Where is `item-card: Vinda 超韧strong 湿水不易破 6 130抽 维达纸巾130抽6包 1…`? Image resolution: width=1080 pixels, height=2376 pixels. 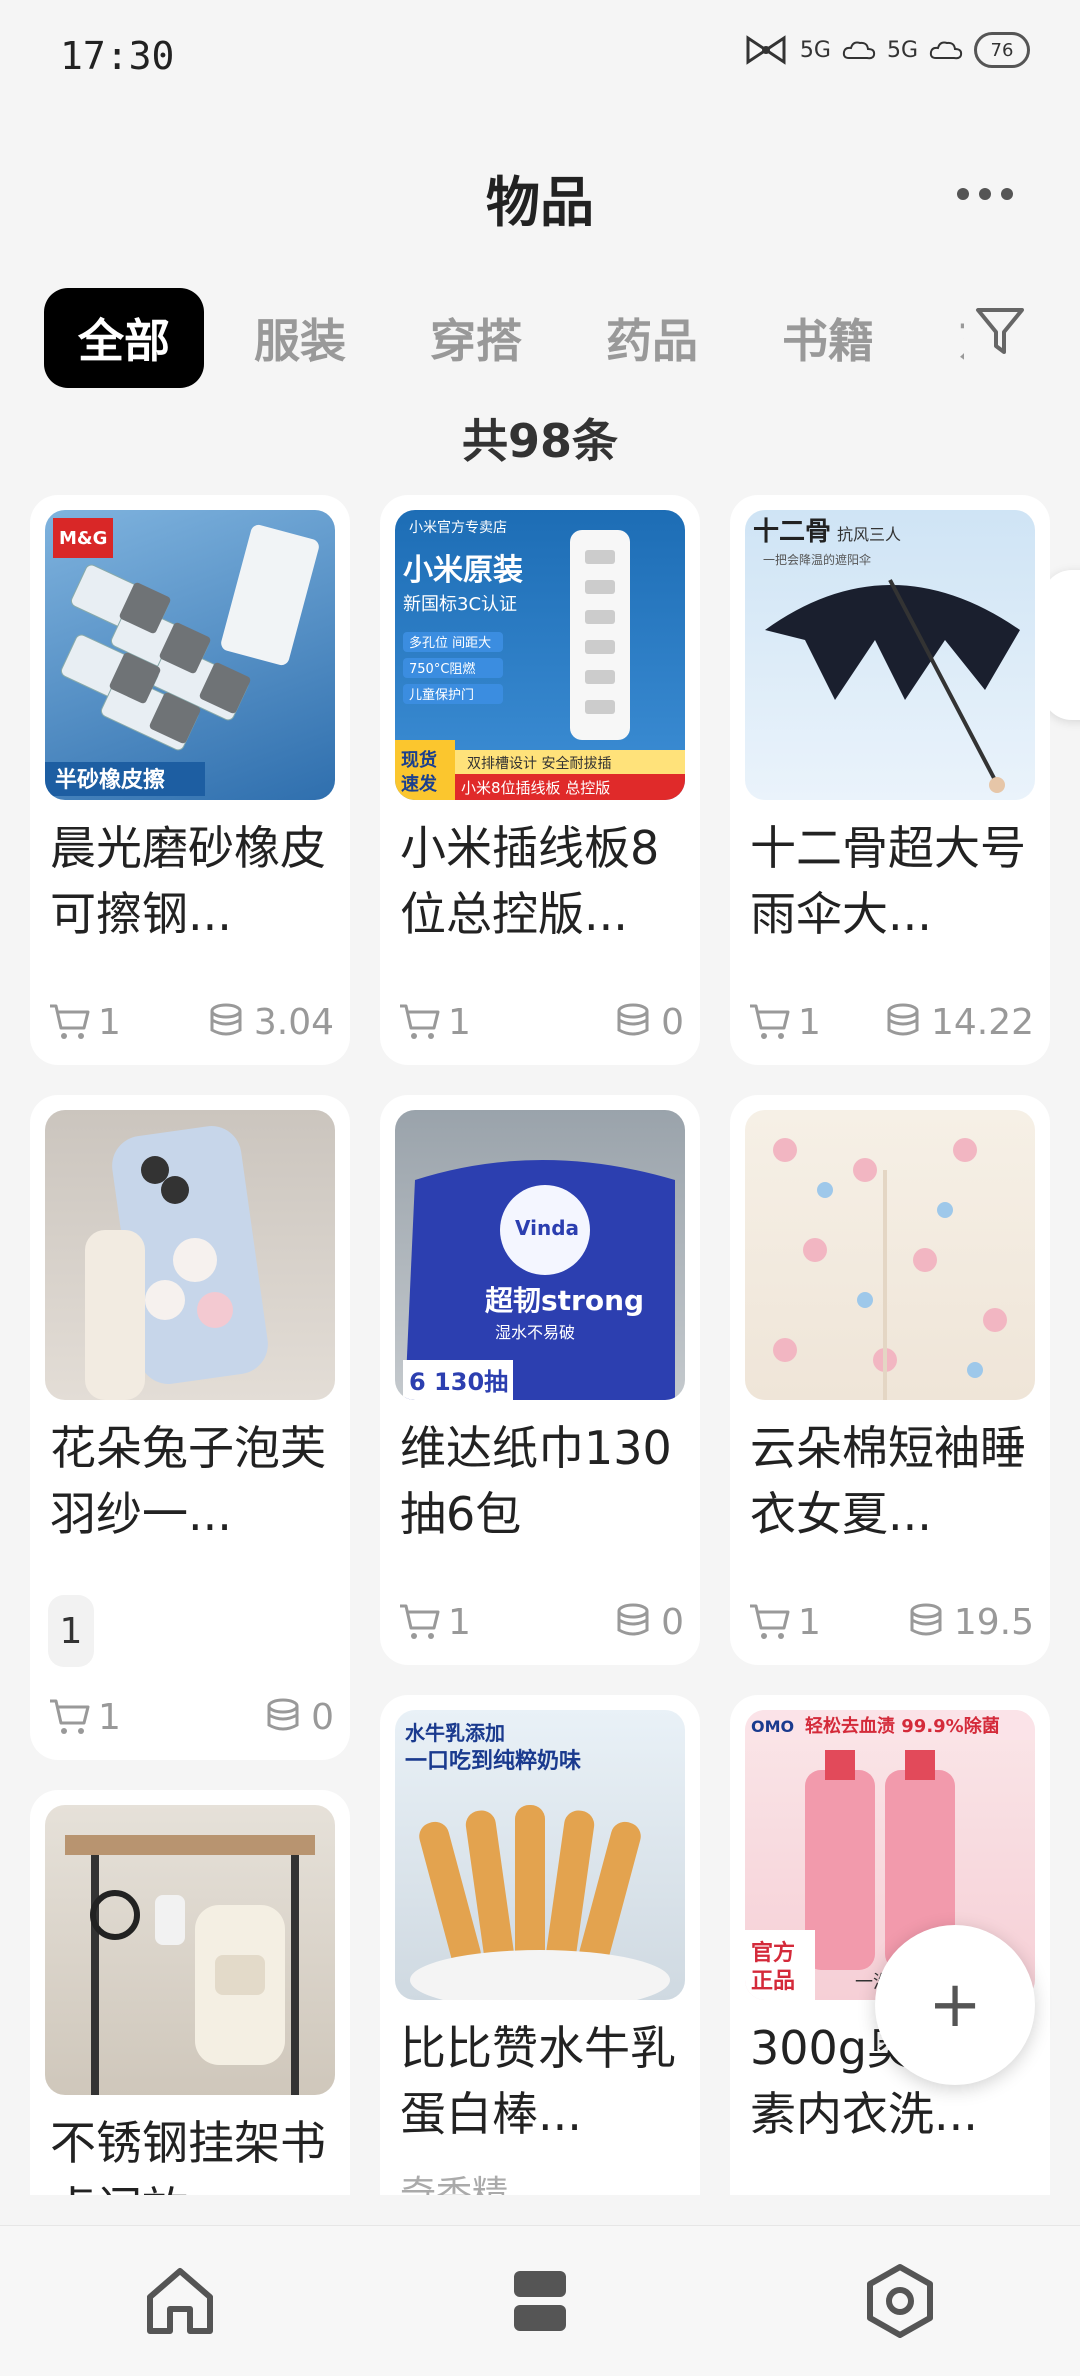
item-card: Vinda 超韧strong 湿水不易破 6 130抽 维达纸巾130抽6包 1… is located at coordinates (540, 1380).